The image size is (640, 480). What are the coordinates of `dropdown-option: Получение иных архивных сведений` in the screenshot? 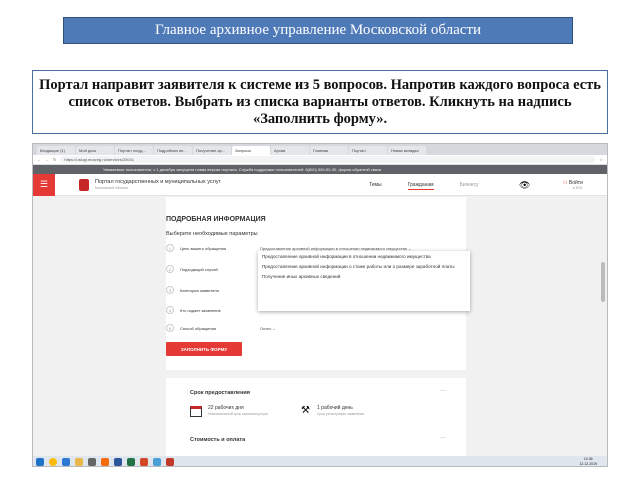 It's located at (364, 277).